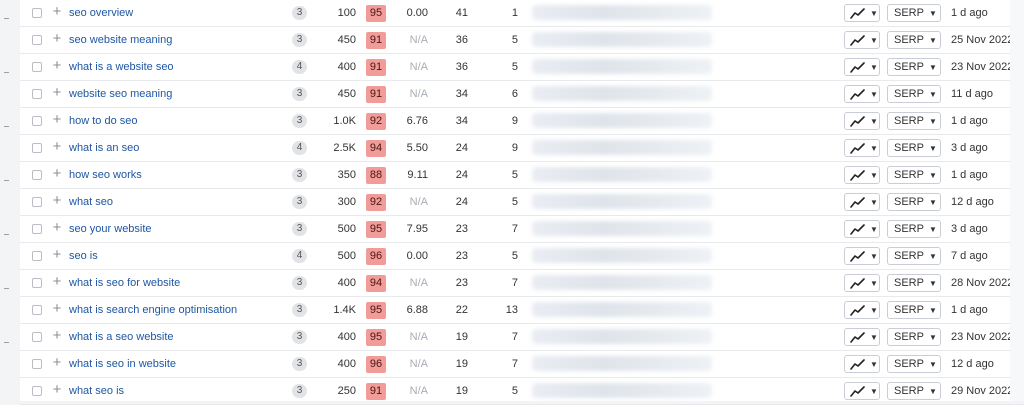 This screenshot has width=1024, height=405. I want to click on keyword-link: what is search engine optimisation, so click(153, 310).